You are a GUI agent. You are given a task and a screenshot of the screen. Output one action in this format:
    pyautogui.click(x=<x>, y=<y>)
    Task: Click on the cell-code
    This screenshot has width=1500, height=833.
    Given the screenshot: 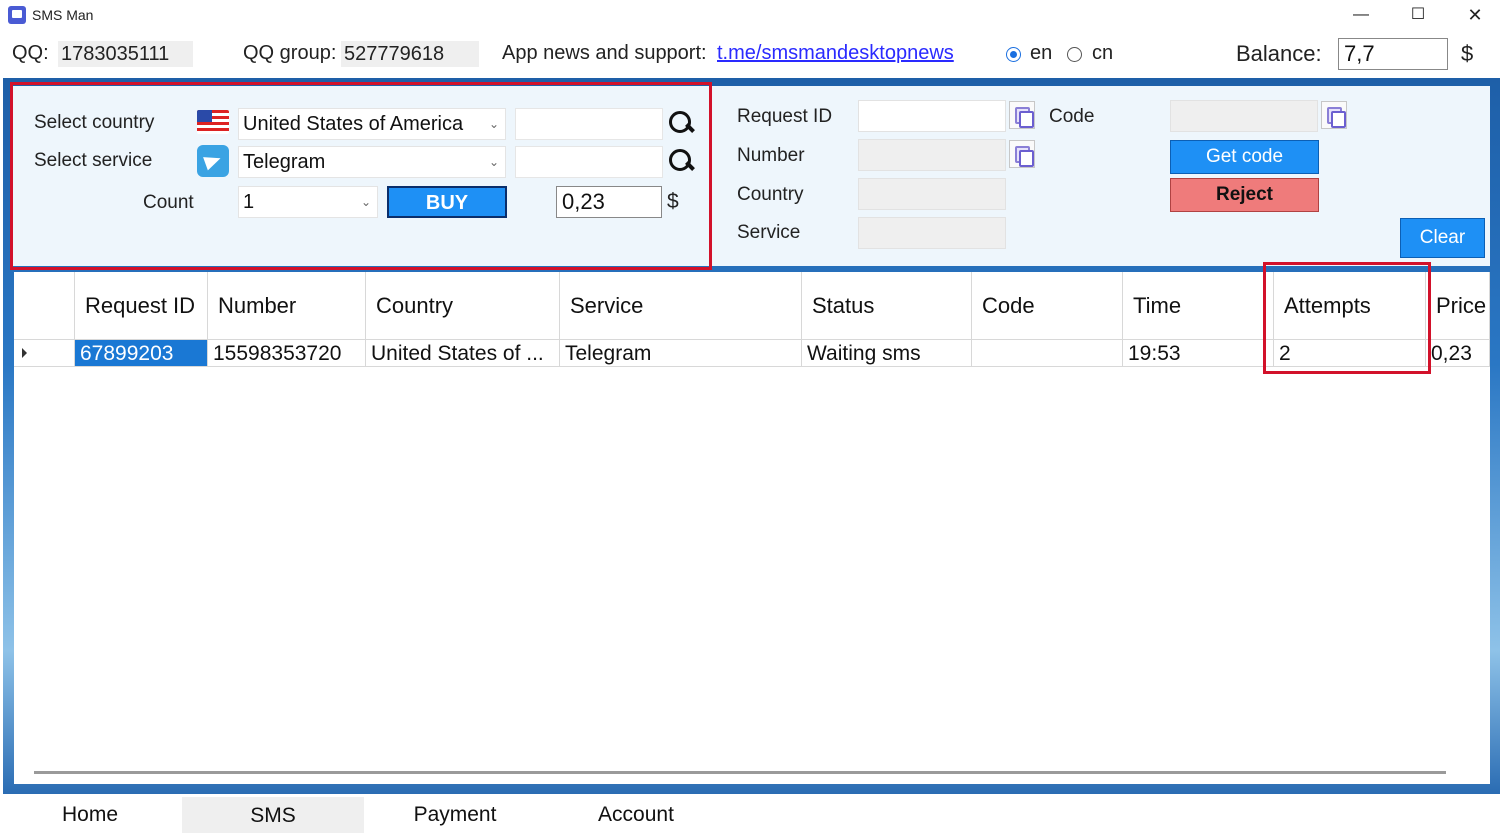 What is the action you would take?
    pyautogui.click(x=1047, y=353)
    